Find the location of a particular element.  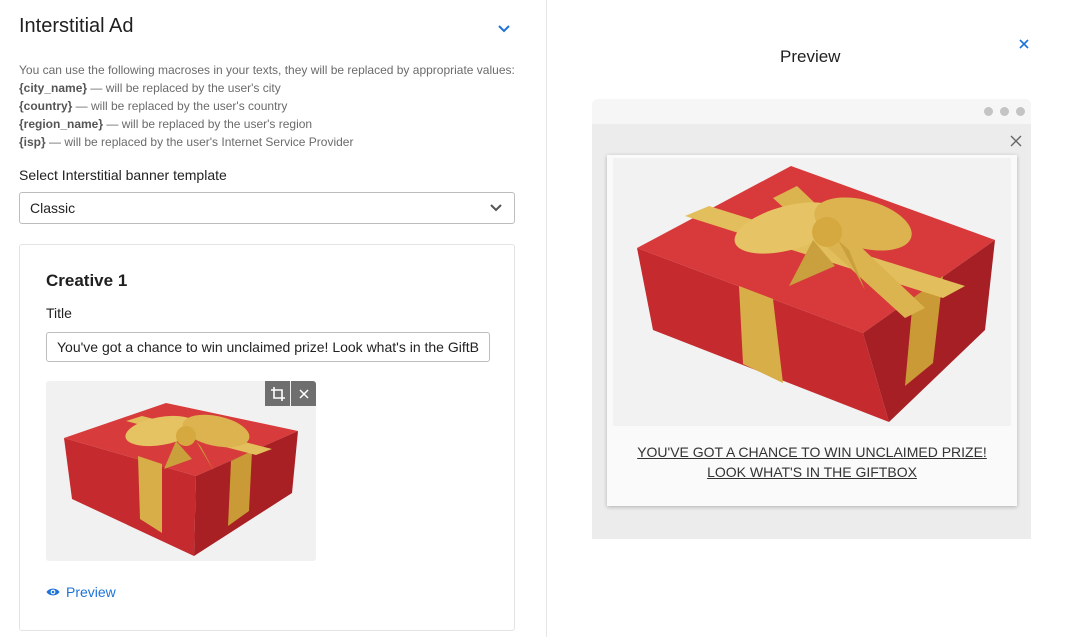

browser-toolbar is located at coordinates (811, 111).